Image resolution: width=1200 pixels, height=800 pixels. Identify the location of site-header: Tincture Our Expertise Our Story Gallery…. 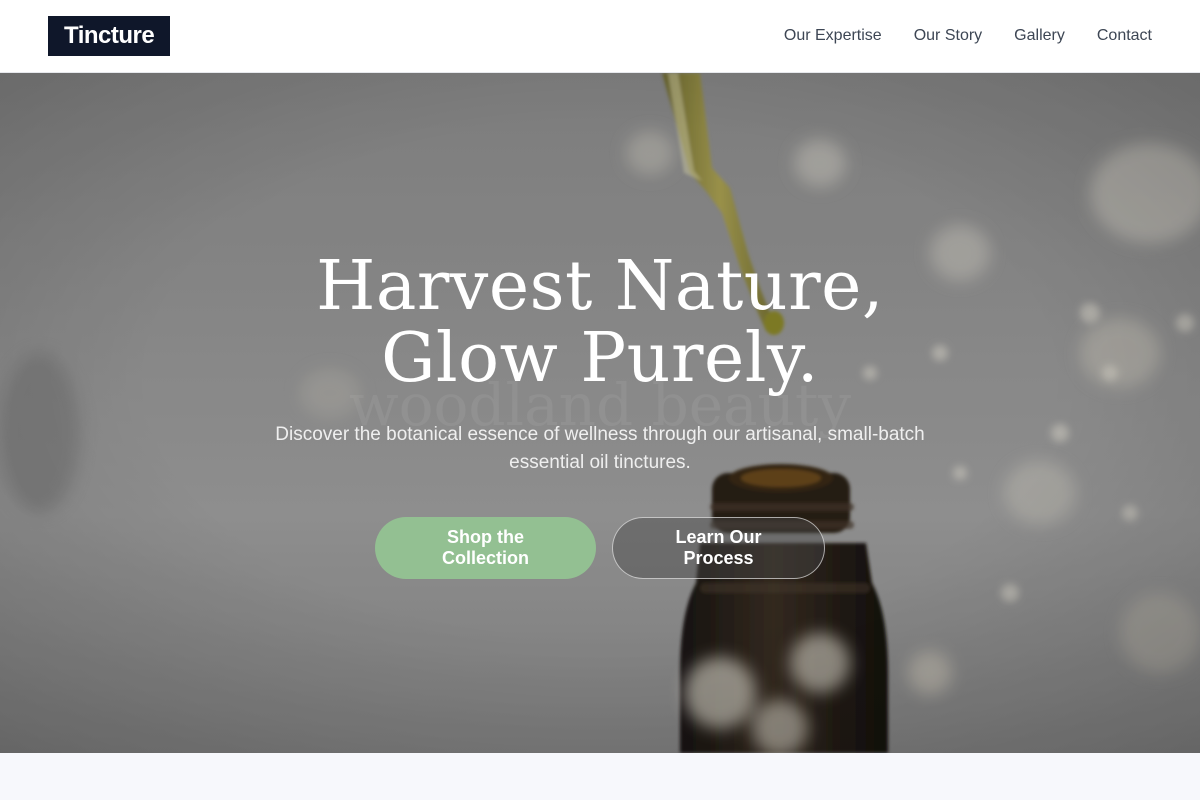
(600, 36).